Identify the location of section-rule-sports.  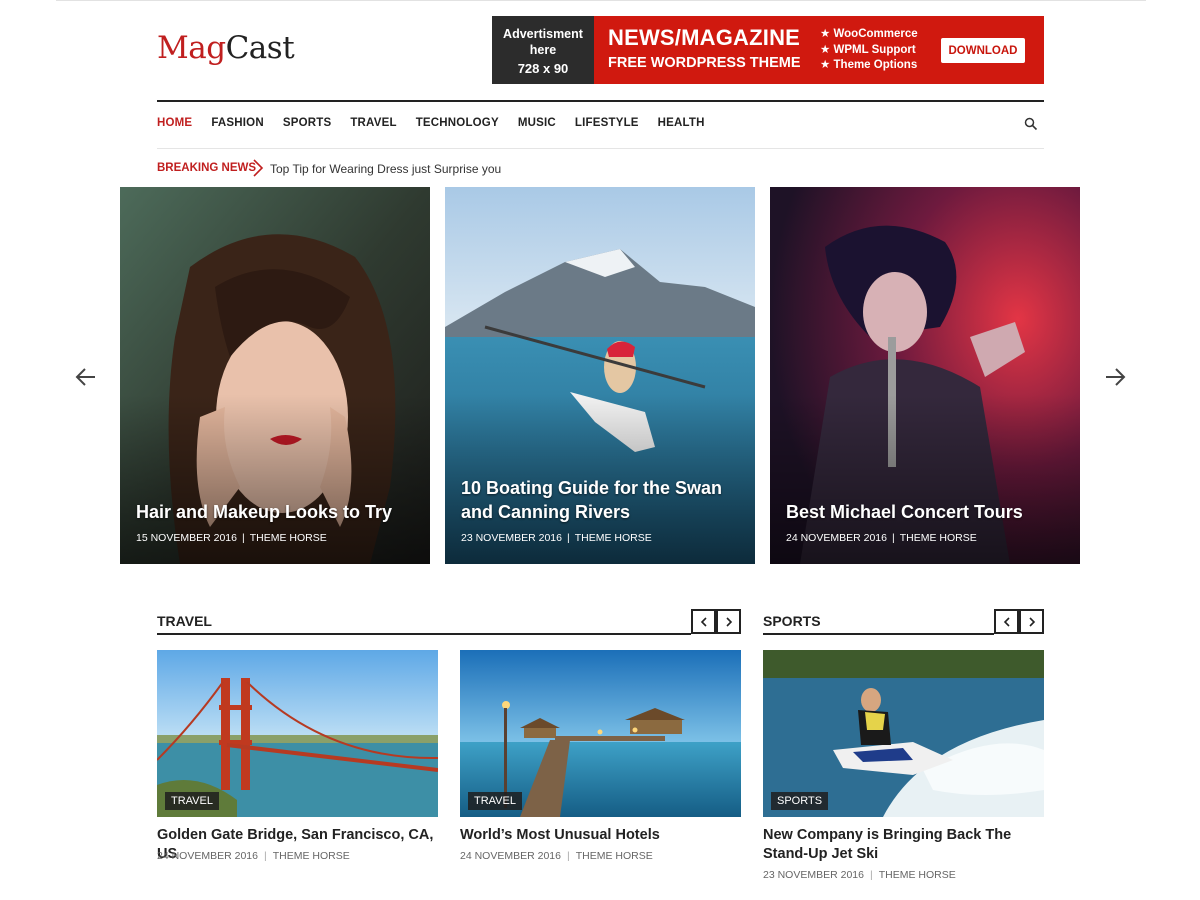
(878, 634).